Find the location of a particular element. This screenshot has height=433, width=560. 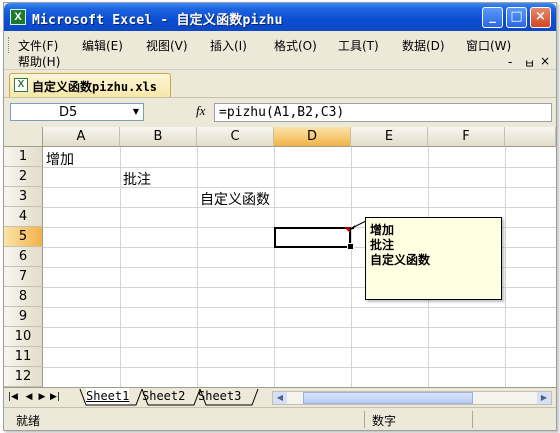

status-mode: 数字 is located at coordinates (384, 421).